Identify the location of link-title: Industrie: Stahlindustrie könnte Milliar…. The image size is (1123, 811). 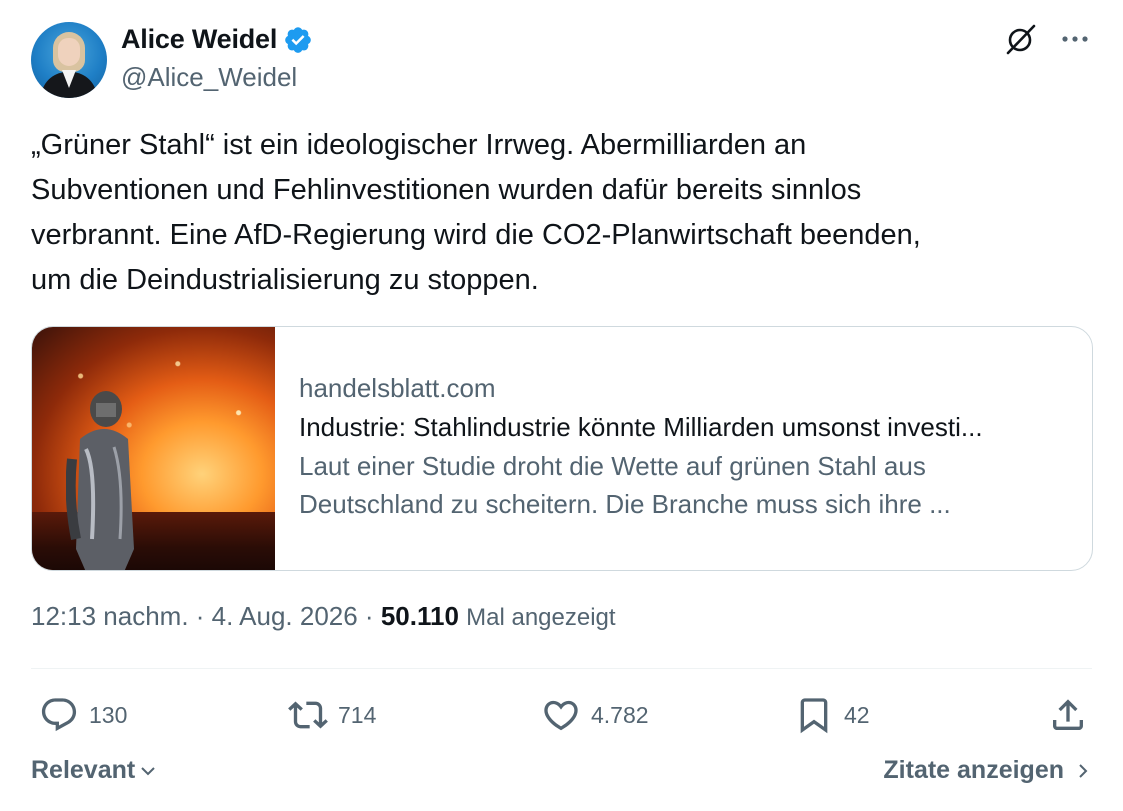
(641, 427).